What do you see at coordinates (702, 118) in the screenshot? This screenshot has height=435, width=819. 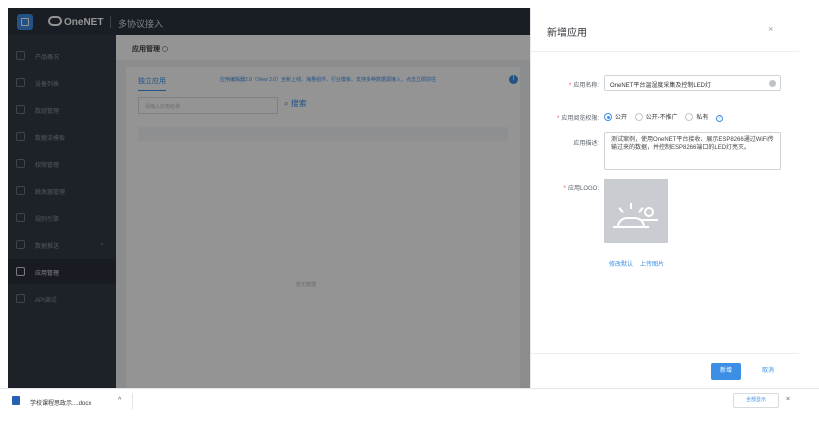 I see `radio-label: 私有` at bounding box center [702, 118].